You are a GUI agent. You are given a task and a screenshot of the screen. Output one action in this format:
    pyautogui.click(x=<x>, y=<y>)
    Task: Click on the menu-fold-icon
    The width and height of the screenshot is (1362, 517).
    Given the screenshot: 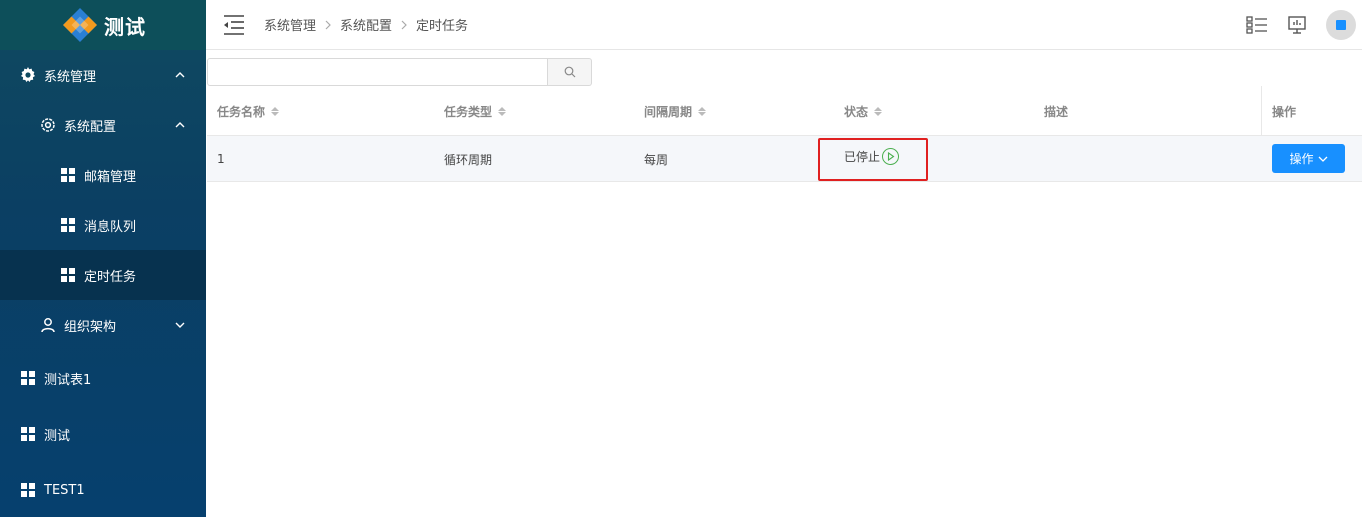 What is the action you would take?
    pyautogui.click(x=234, y=24)
    